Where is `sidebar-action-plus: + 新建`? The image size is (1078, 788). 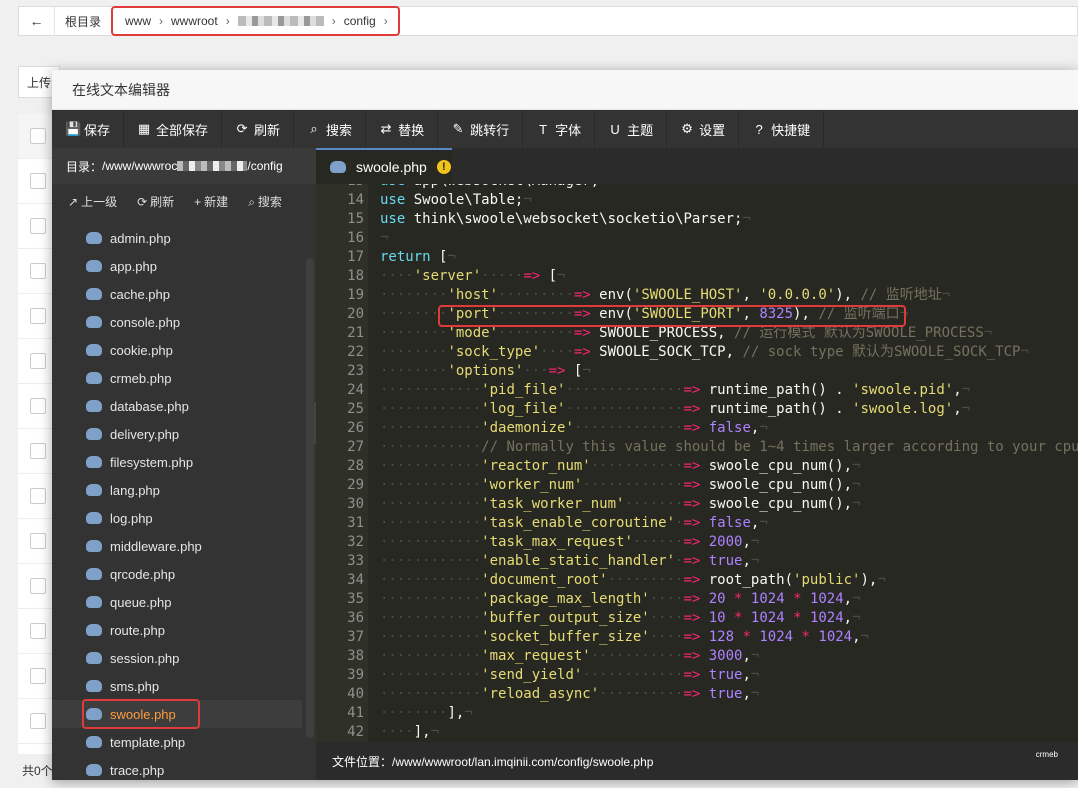
sidebar-action-plus: + 新建 is located at coordinates (211, 201).